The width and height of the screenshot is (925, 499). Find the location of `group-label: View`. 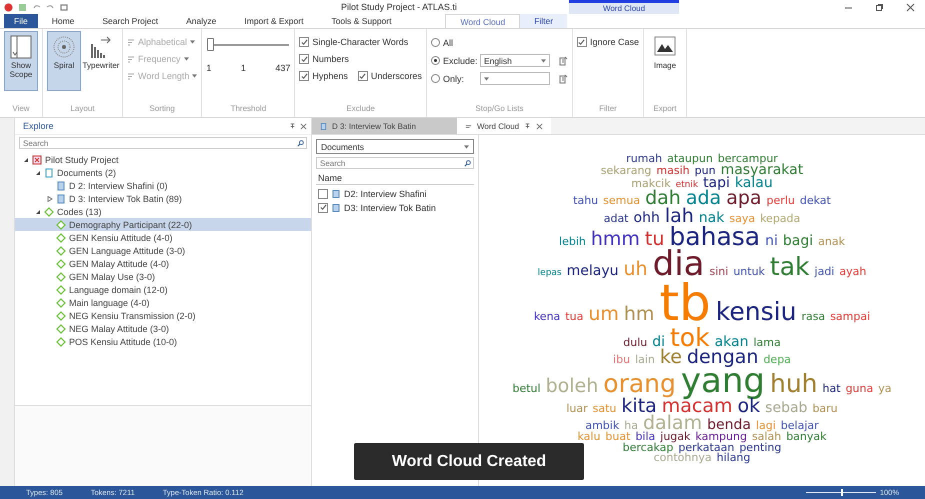

group-label: View is located at coordinates (21, 109).